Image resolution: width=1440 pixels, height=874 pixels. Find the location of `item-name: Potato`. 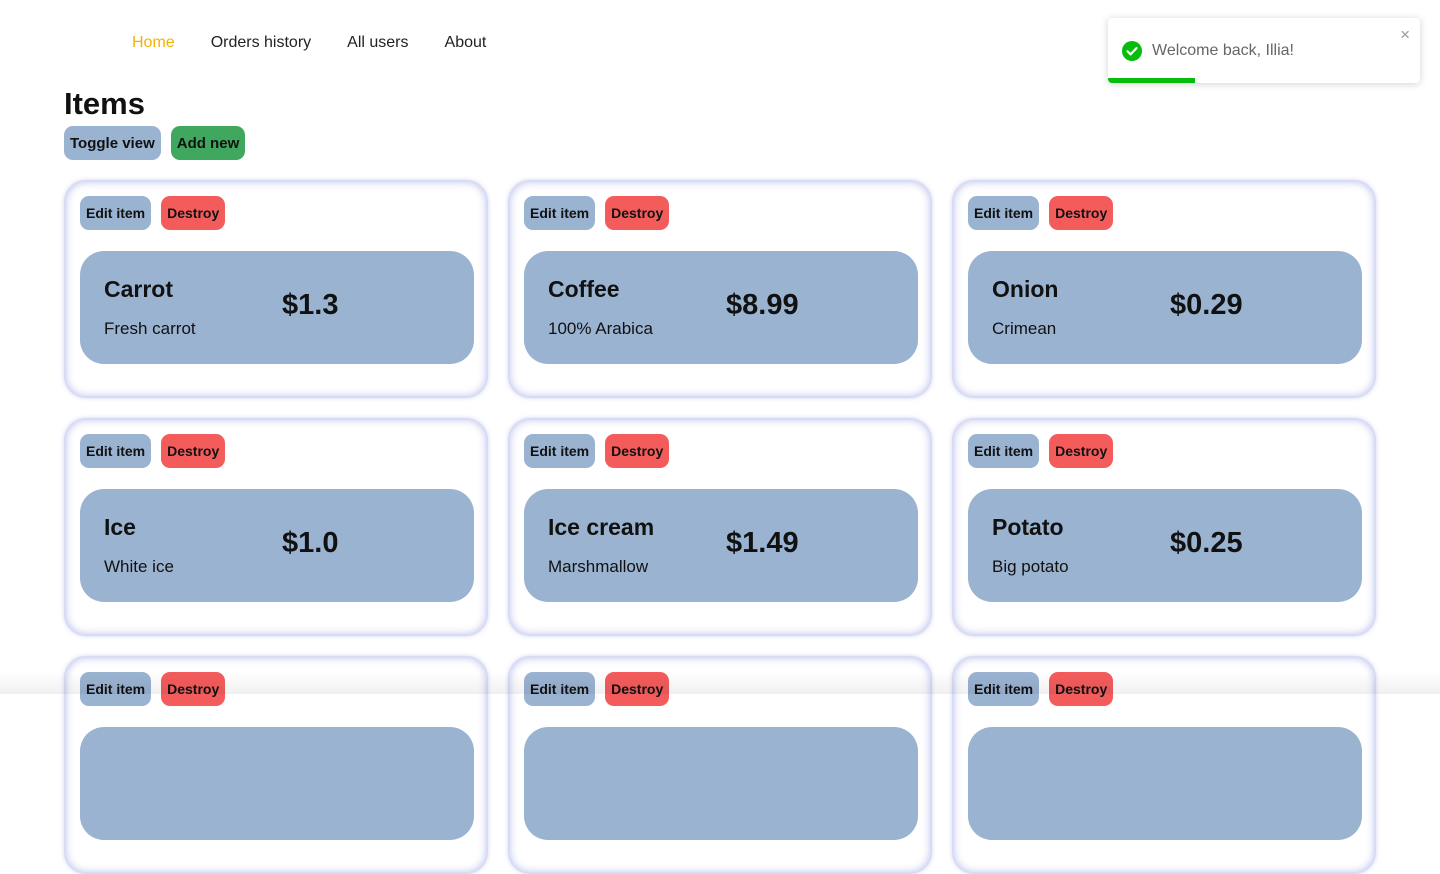

item-name: Potato is located at coordinates (1028, 527).